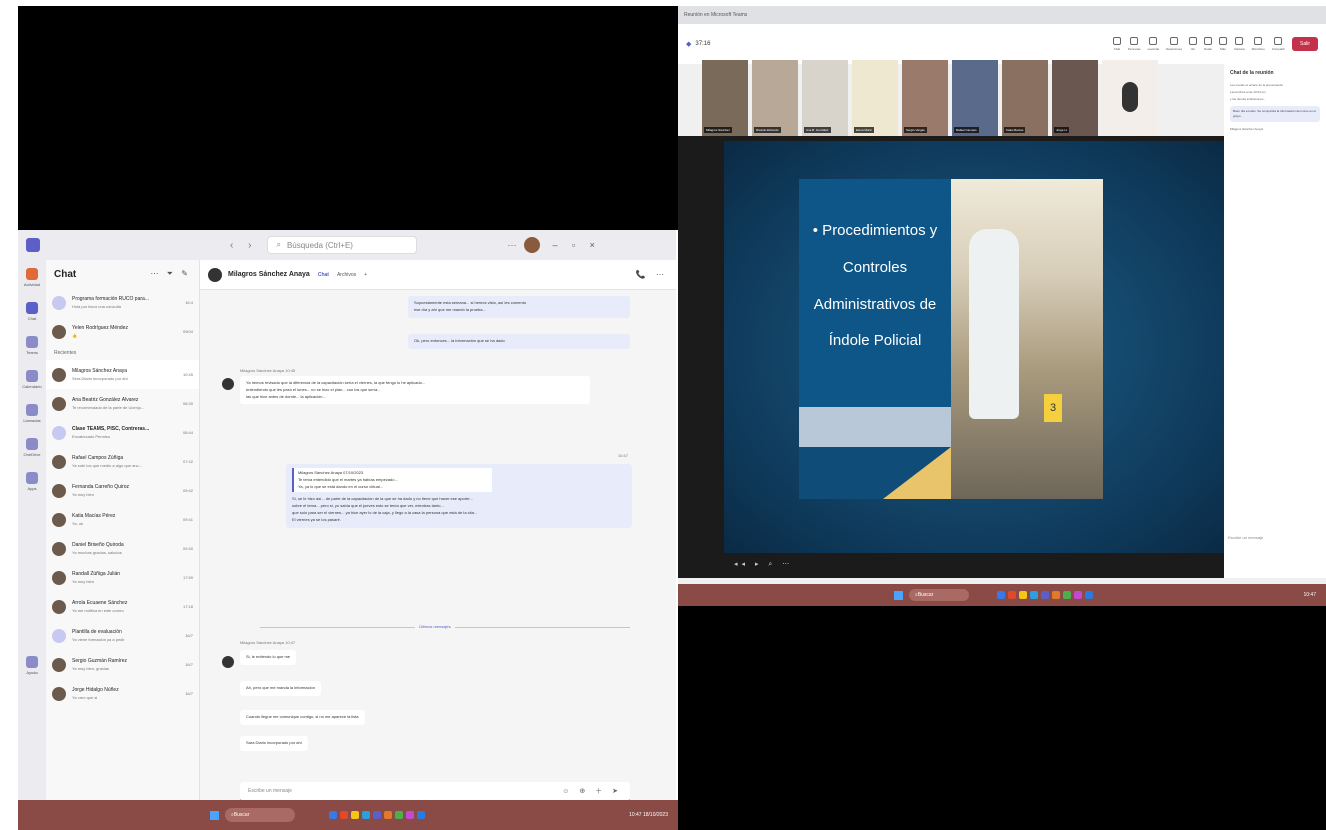  I want to click on chat-list-item: Katia Macías Pérez Ya, ok 09:41, so click(122, 519).